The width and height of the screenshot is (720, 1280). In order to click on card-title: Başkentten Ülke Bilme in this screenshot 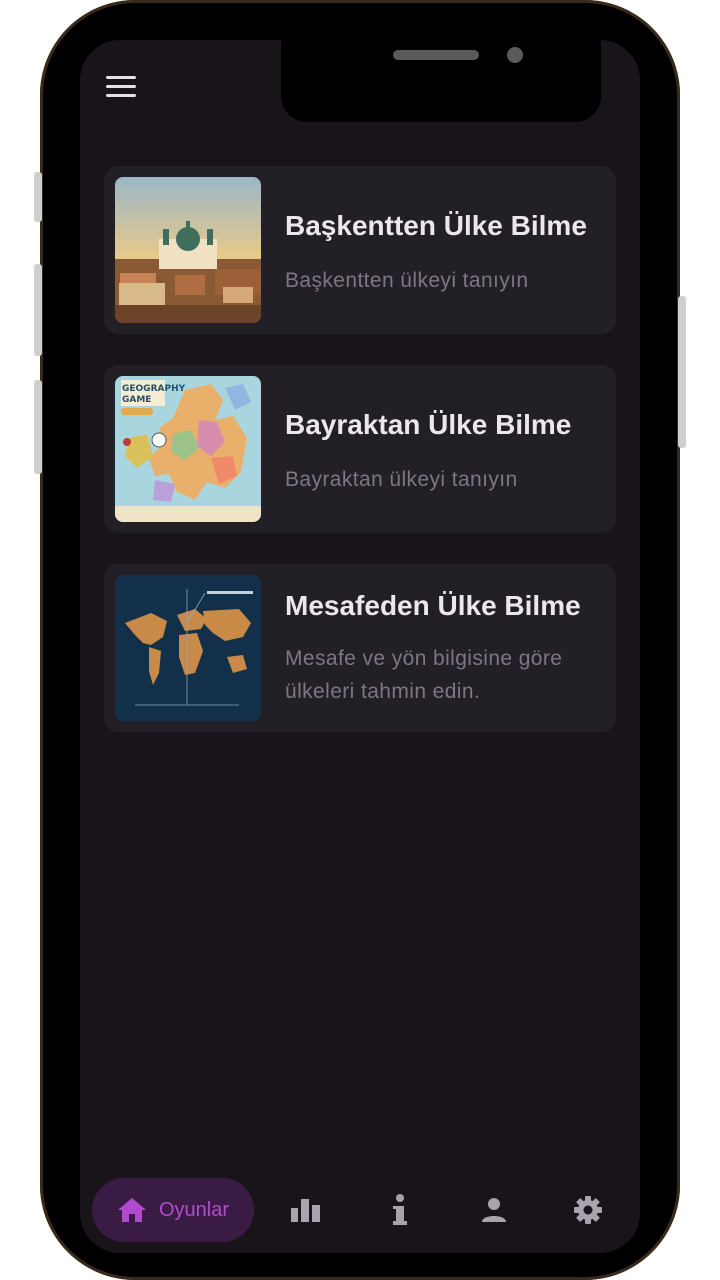, I will do `click(436, 225)`.